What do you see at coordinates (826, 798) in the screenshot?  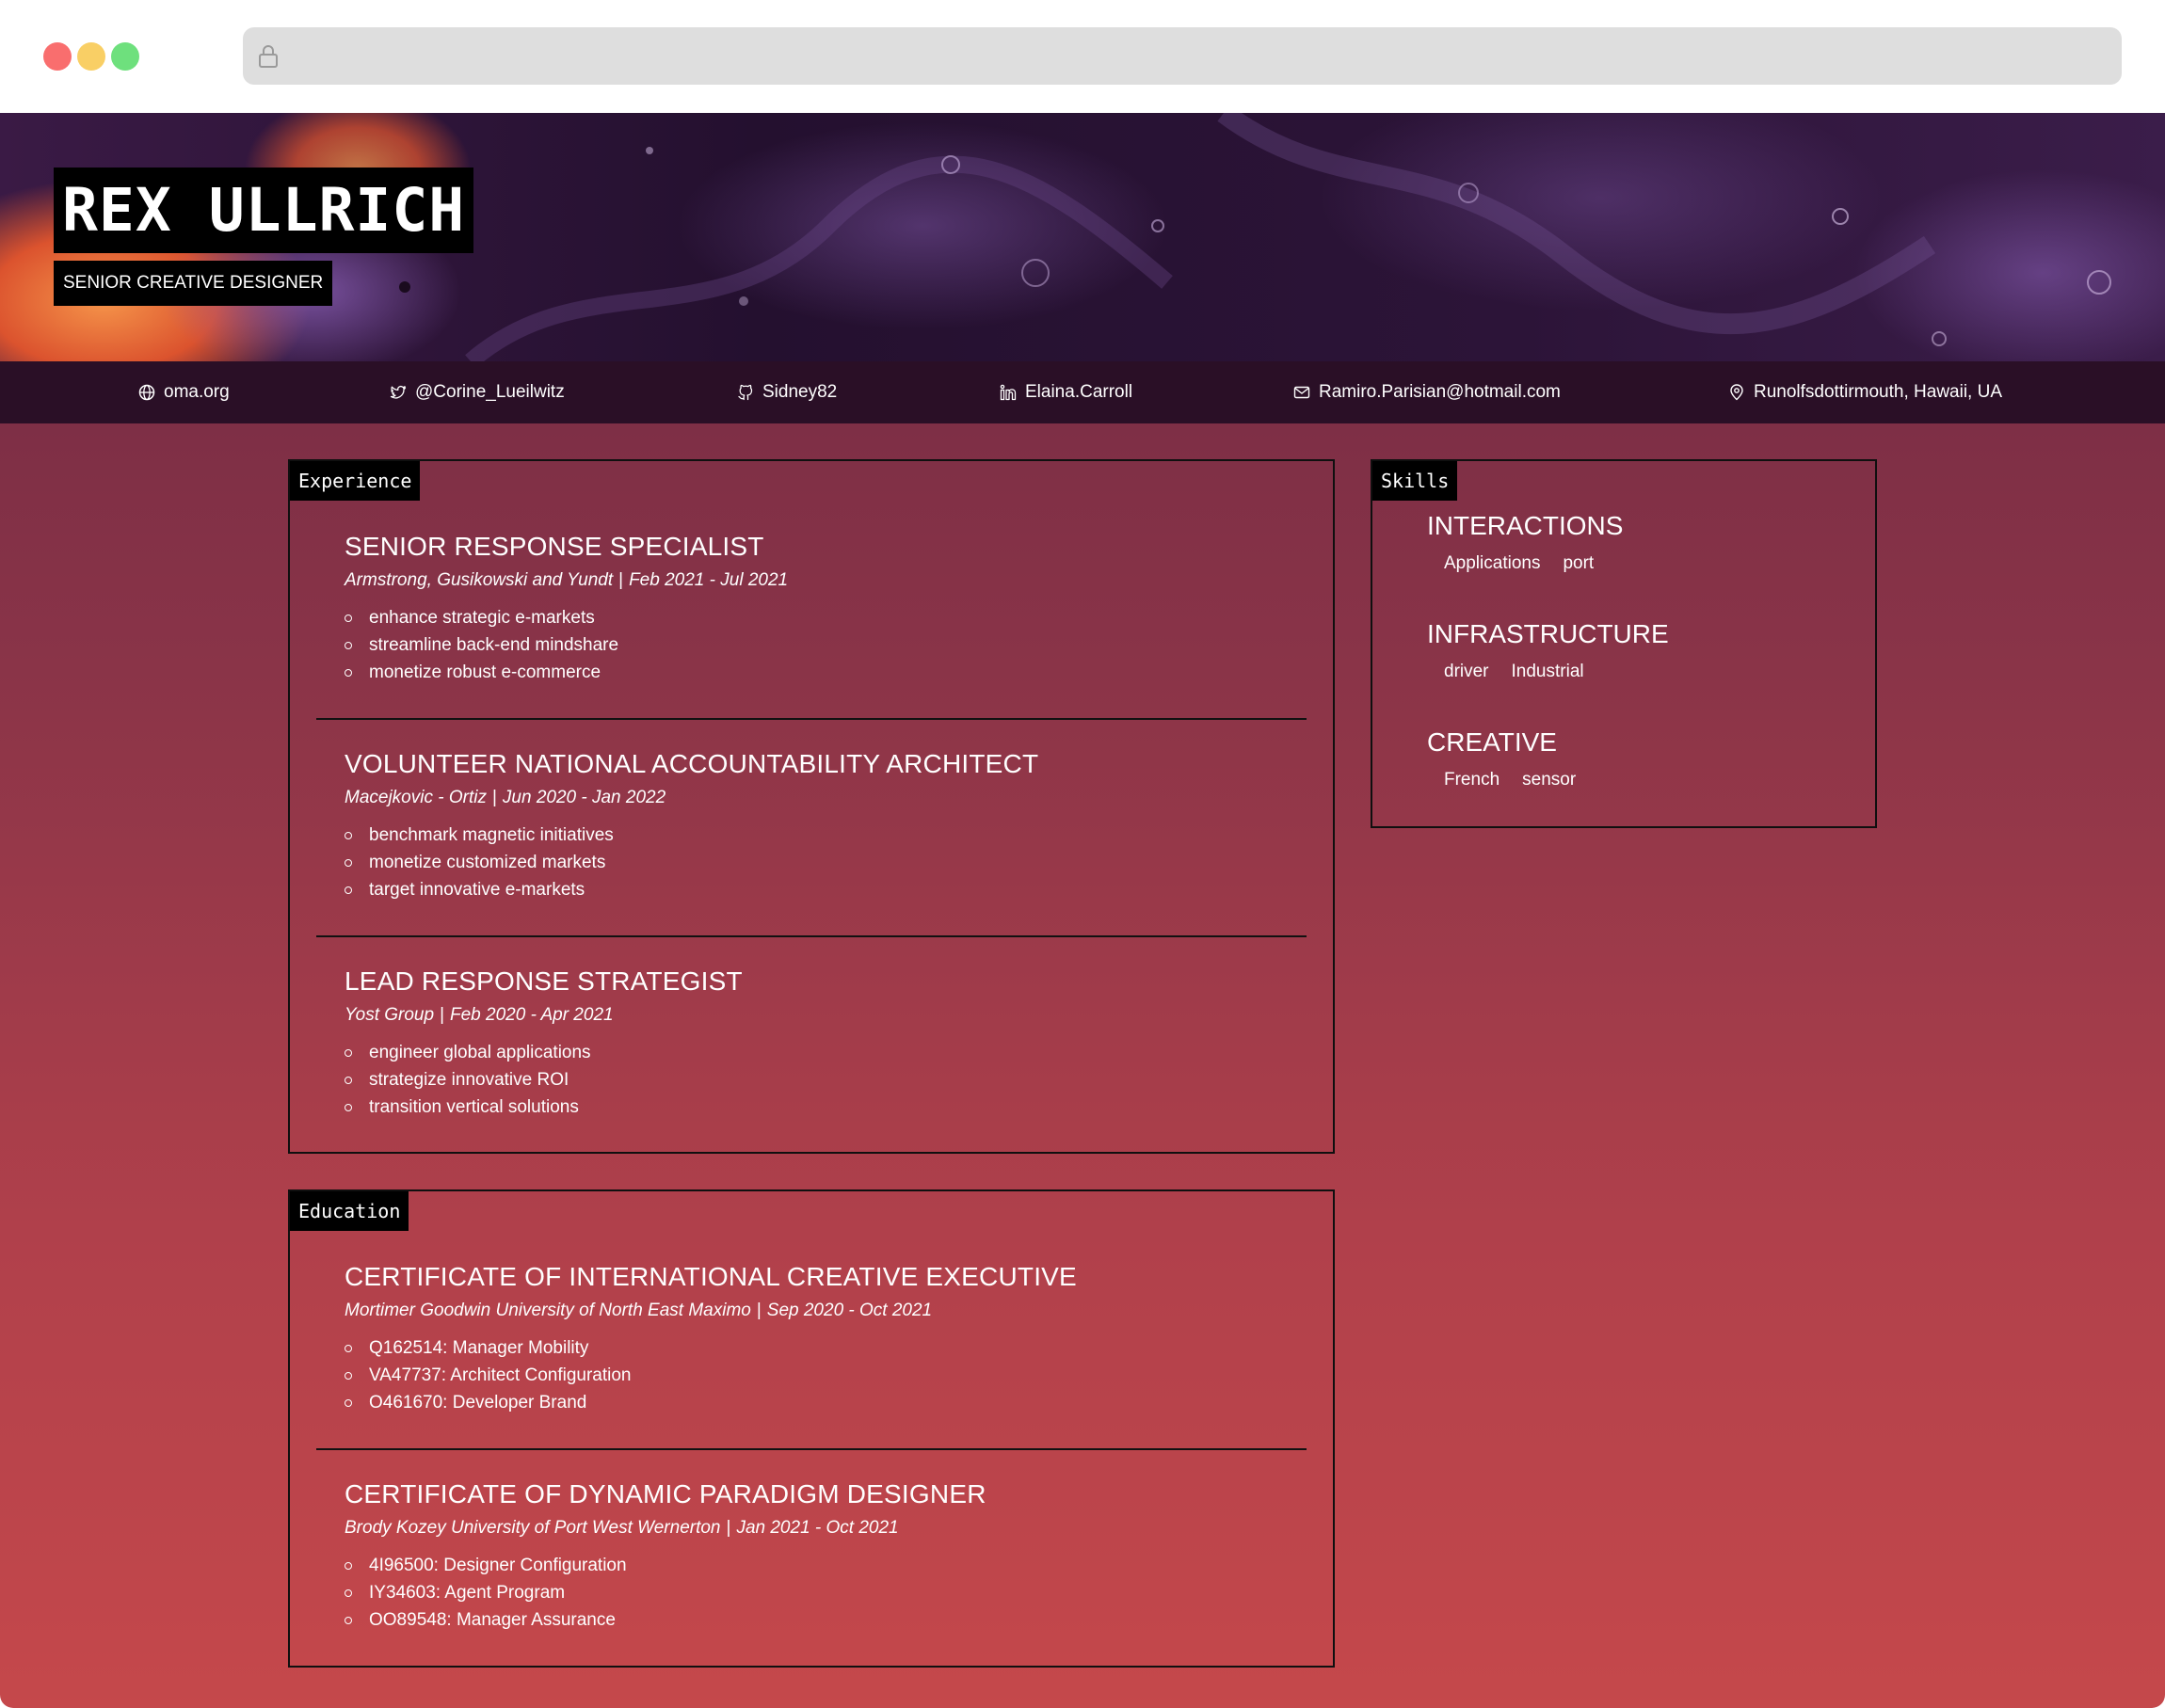 I see `job-meta: Macejkovic - Ortiz | Jun 2020 - Jan 2022` at bounding box center [826, 798].